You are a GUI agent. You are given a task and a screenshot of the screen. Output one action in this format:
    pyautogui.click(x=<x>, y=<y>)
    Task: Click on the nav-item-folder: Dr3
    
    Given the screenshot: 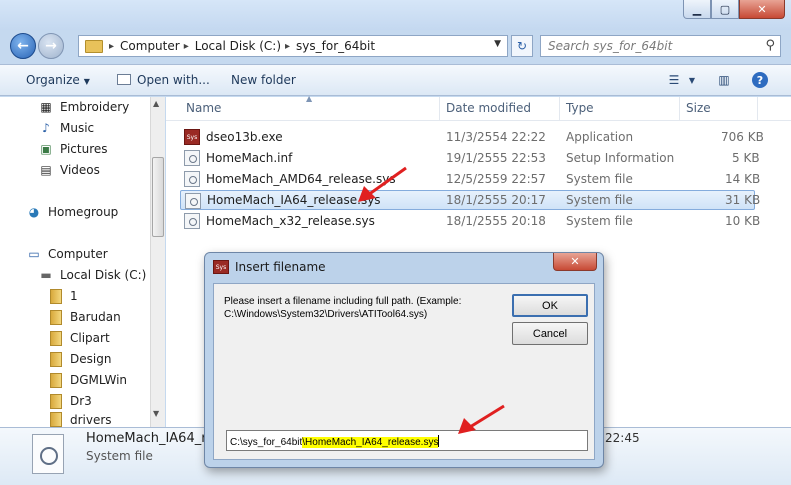 What is the action you would take?
    pyautogui.click(x=71, y=401)
    